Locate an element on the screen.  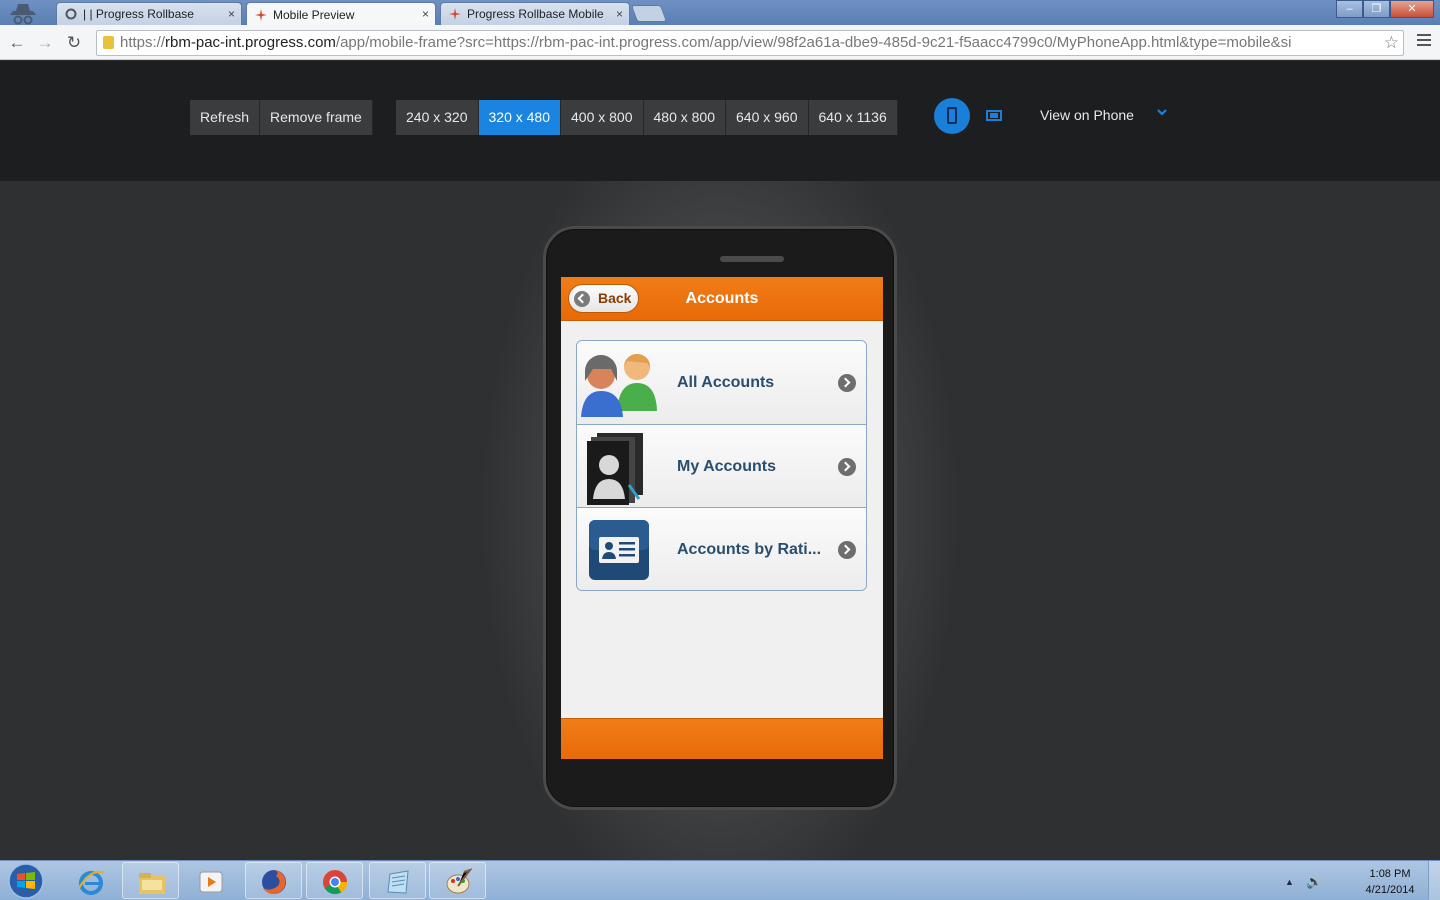
phone-speaker is located at coordinates (752, 259).